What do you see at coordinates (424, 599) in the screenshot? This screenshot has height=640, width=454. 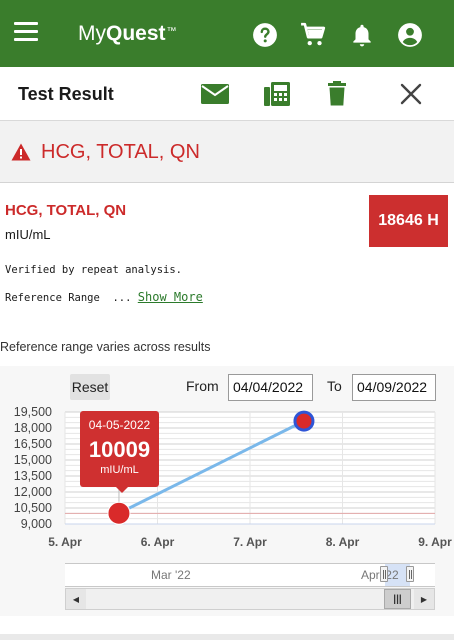 I see `scroll-right-button: ▶` at bounding box center [424, 599].